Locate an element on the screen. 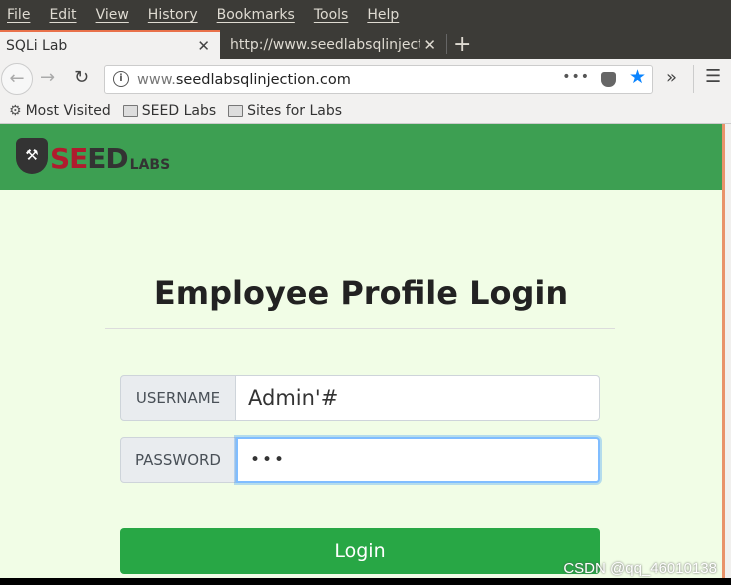  password-label: PASSWORD is located at coordinates (178, 460).